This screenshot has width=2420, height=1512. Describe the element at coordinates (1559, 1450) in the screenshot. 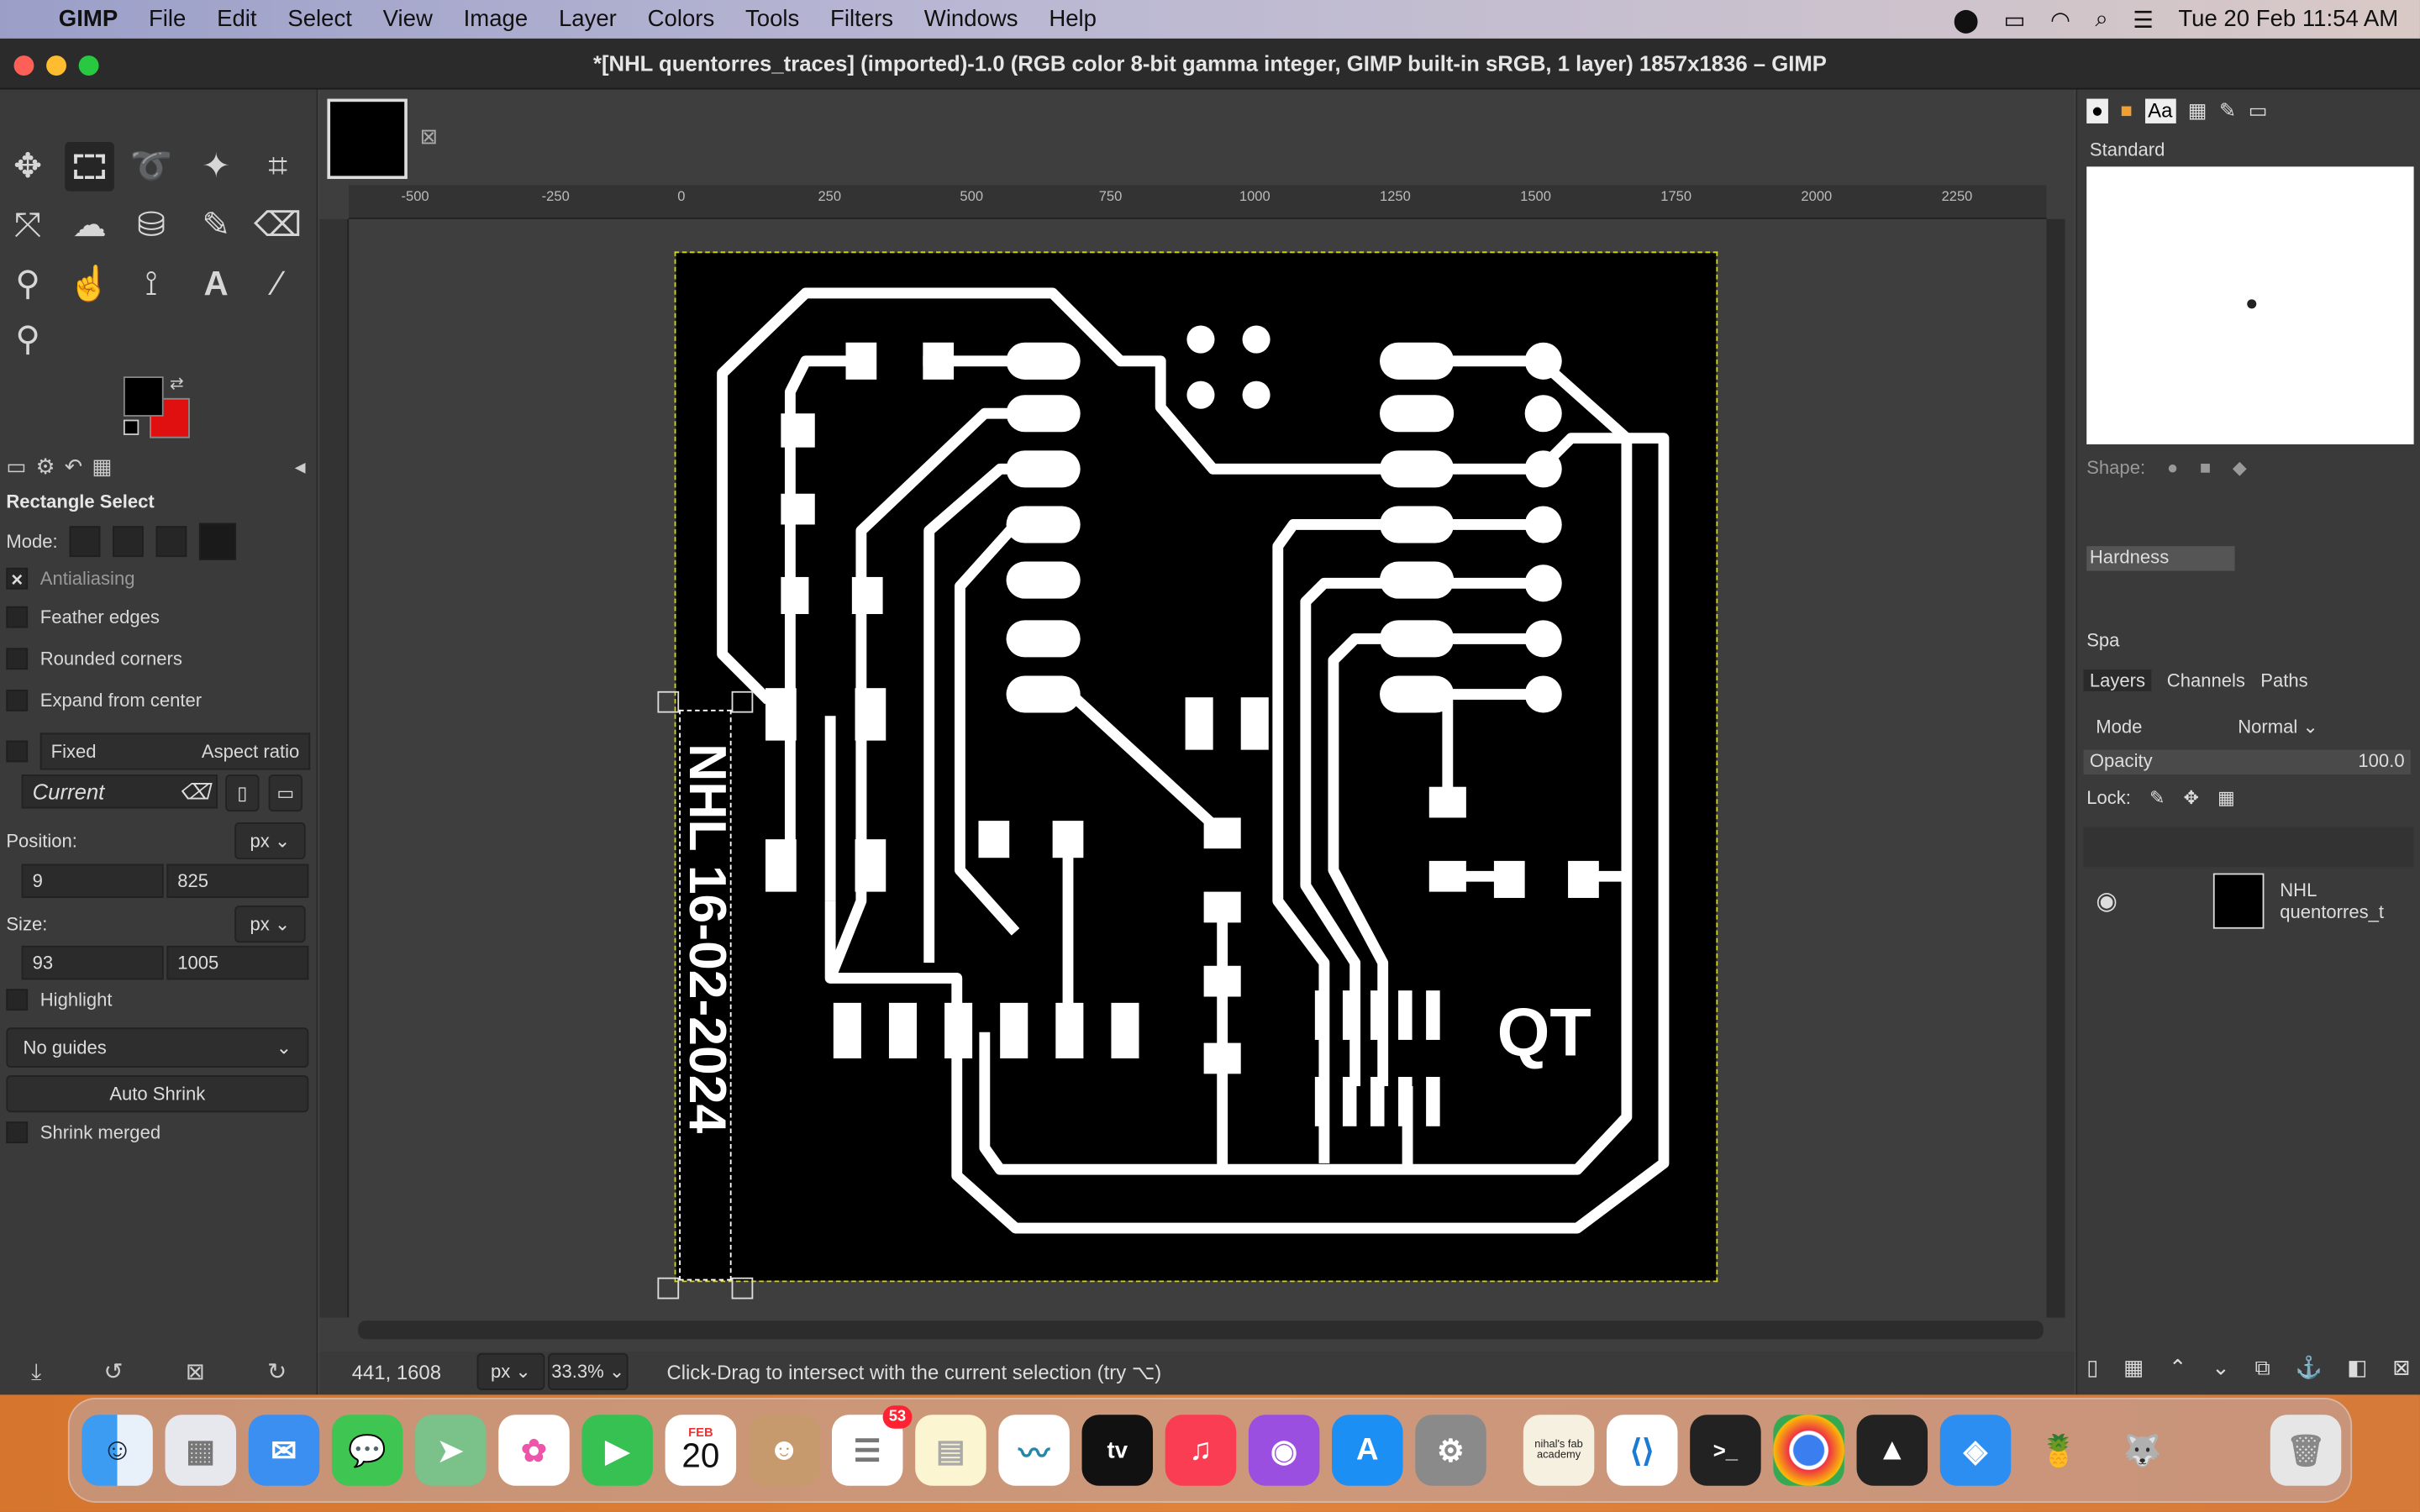

I see `notes-document-icon: nihal's fab academy` at that location.